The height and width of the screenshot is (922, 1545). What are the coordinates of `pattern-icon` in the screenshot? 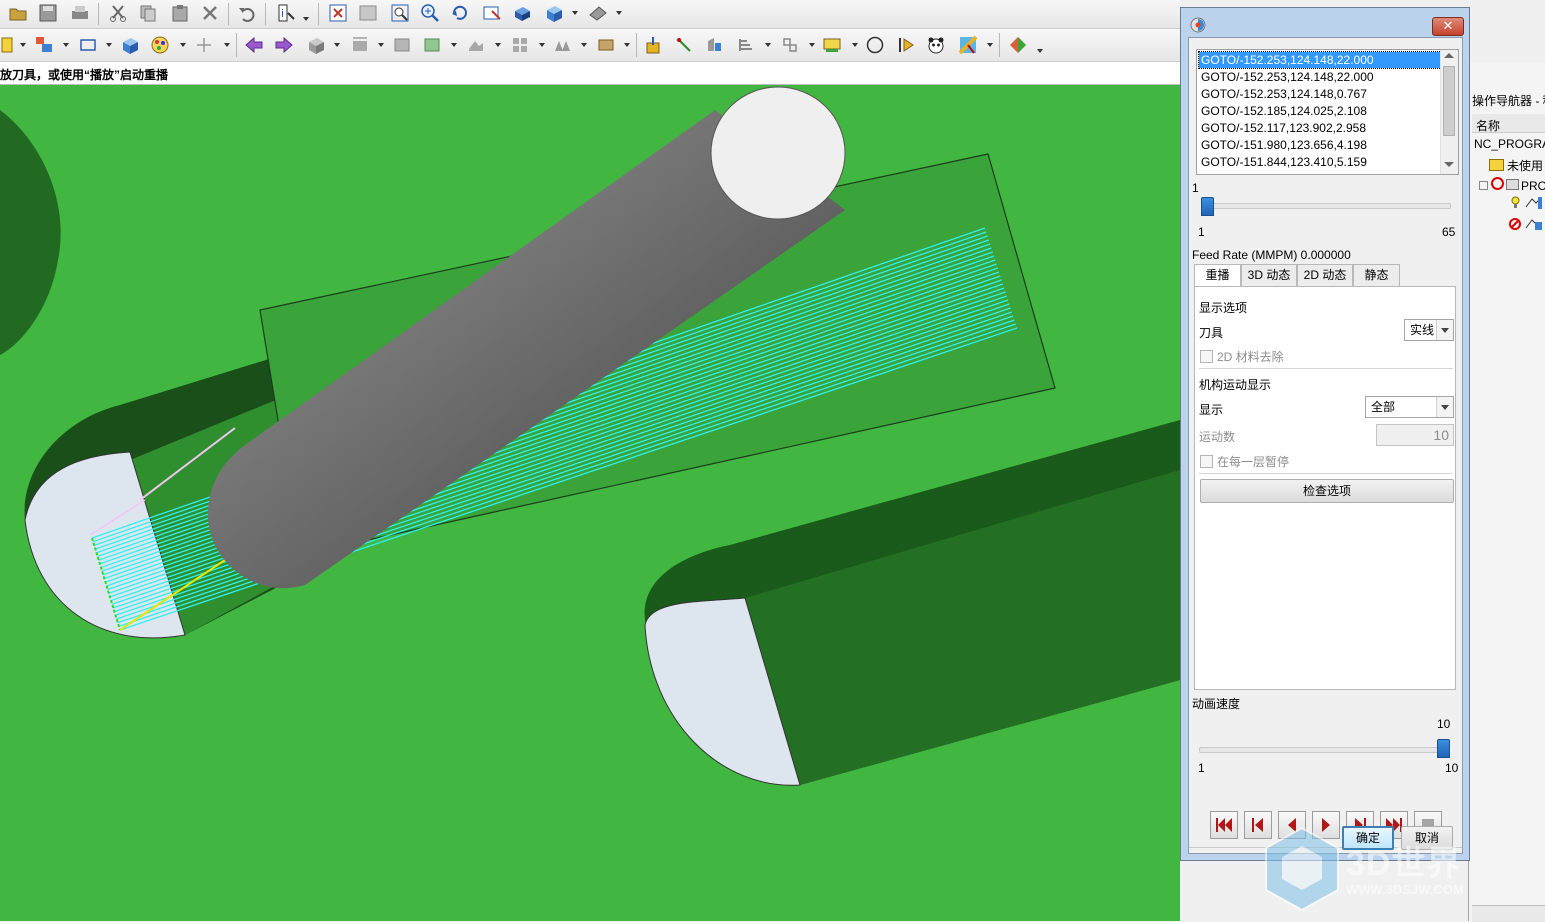 It's located at (520, 45).